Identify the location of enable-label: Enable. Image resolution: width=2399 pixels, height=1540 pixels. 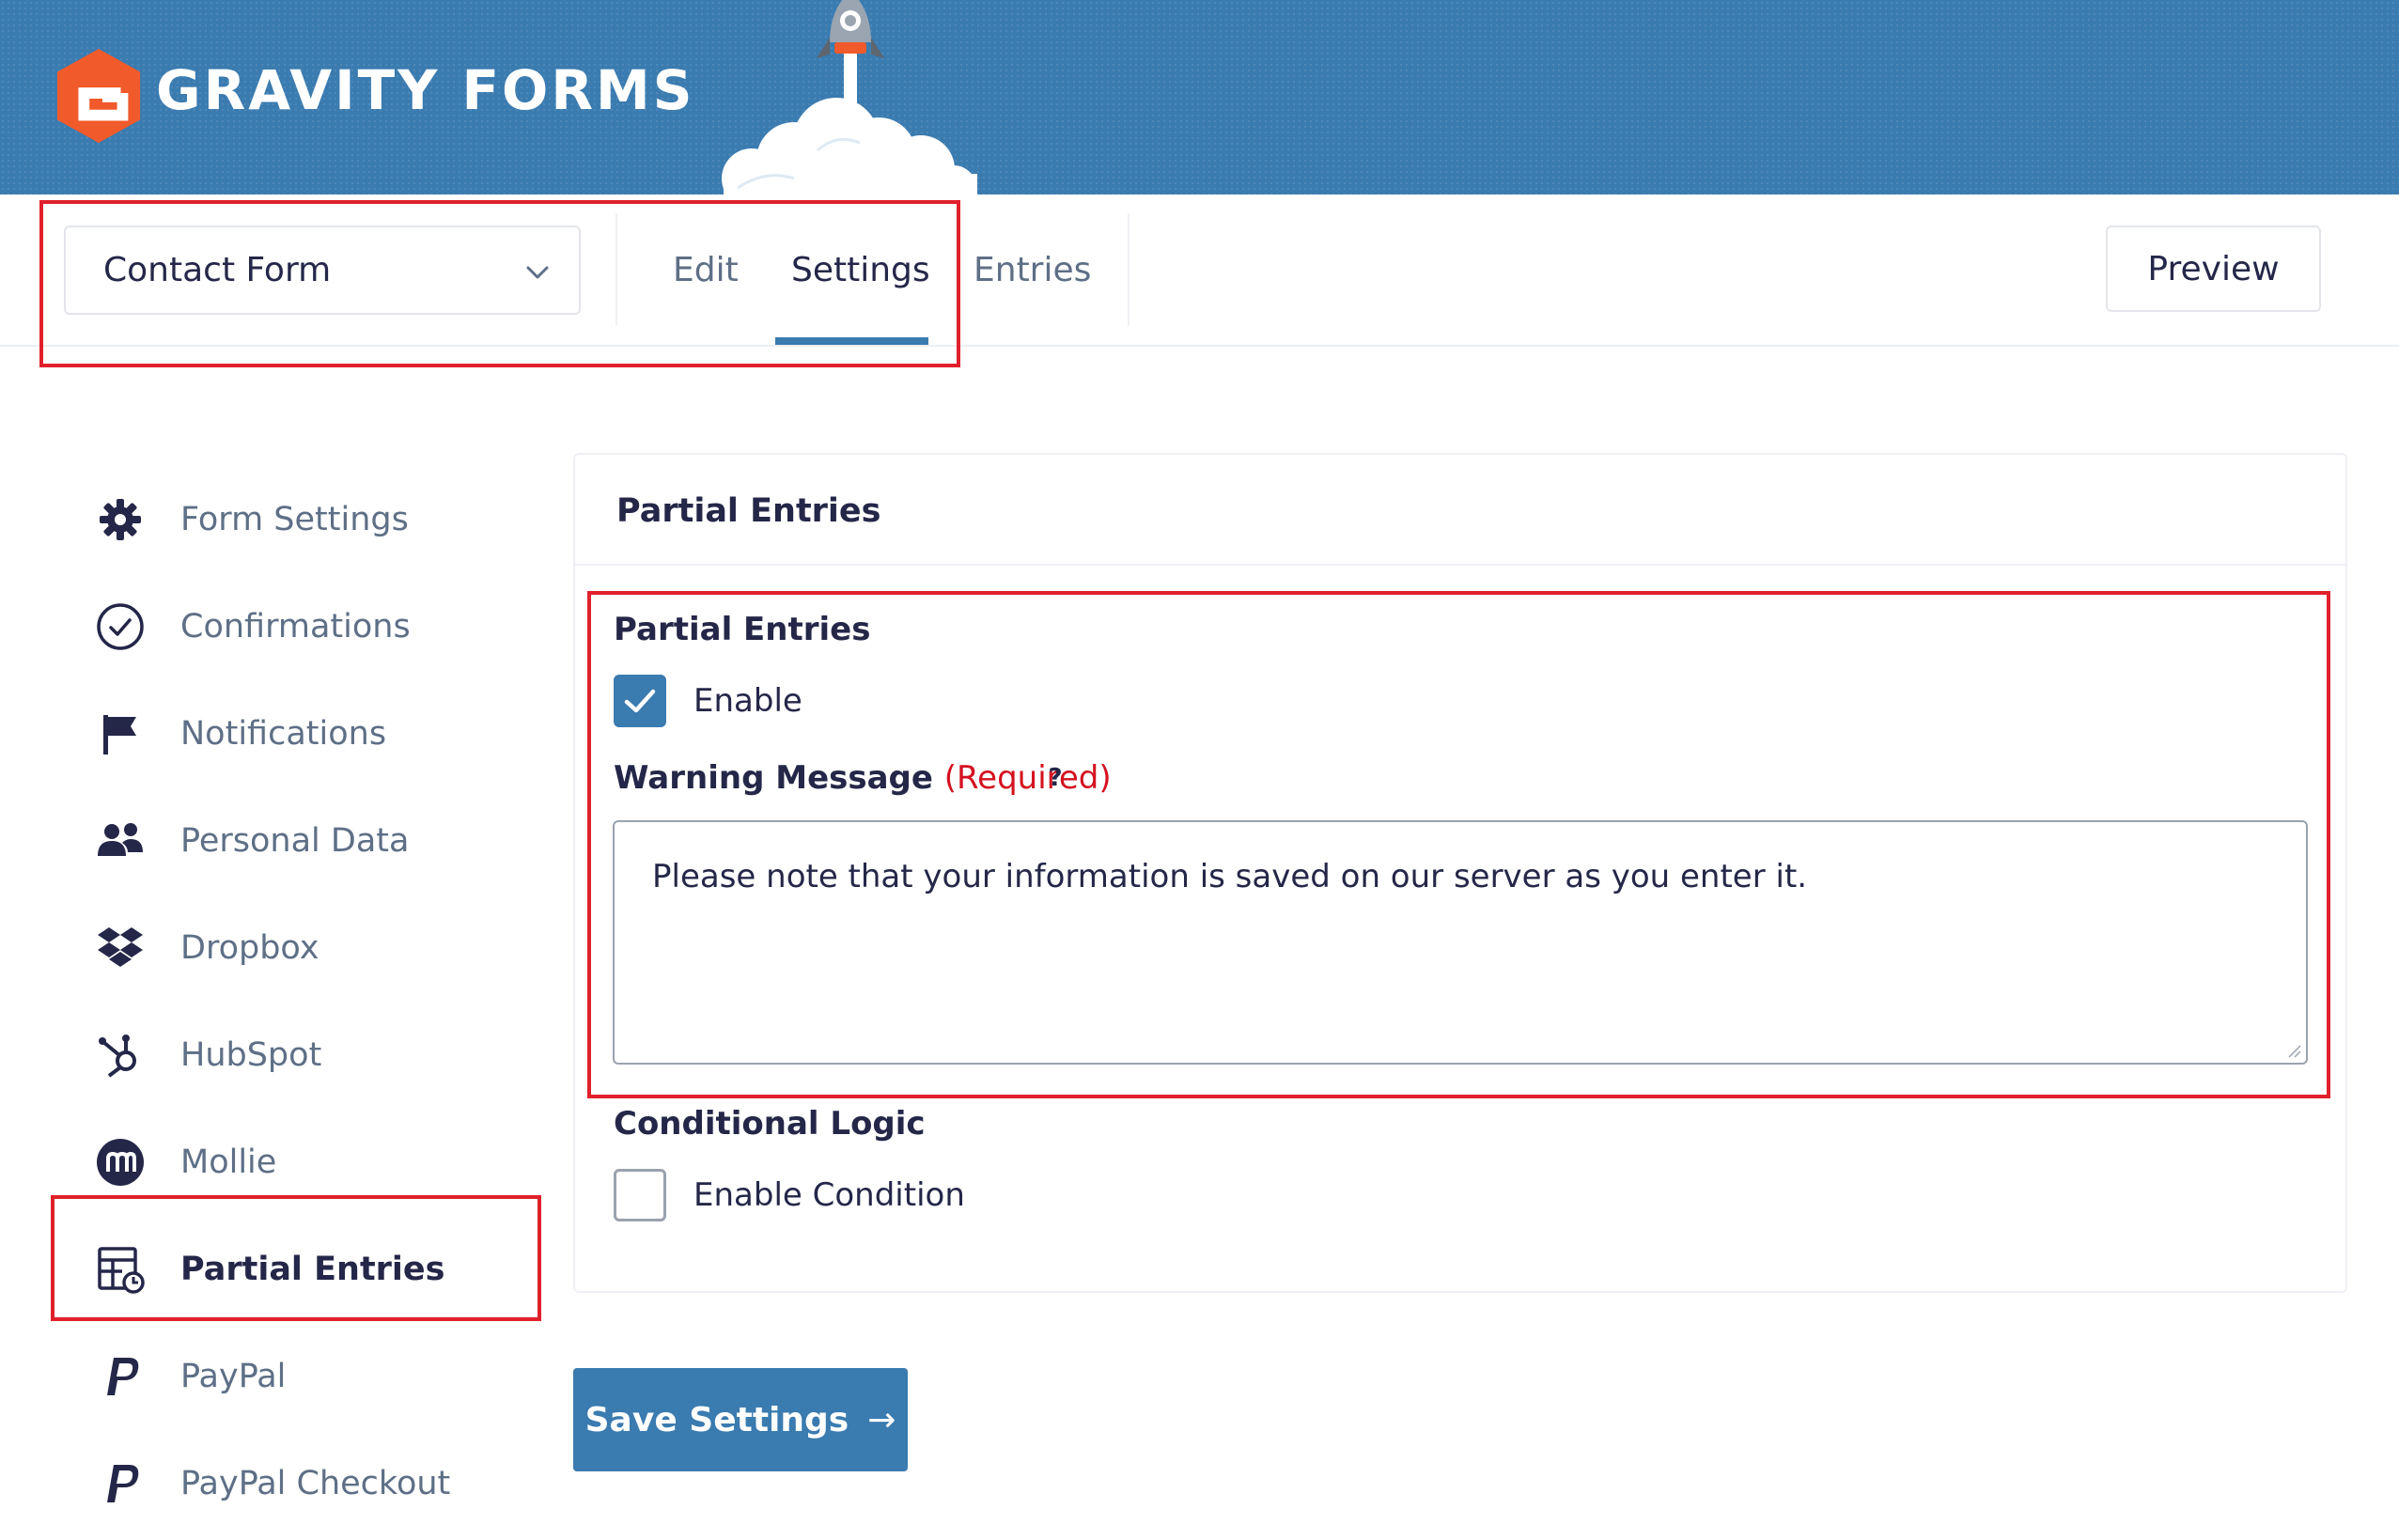
(747, 701).